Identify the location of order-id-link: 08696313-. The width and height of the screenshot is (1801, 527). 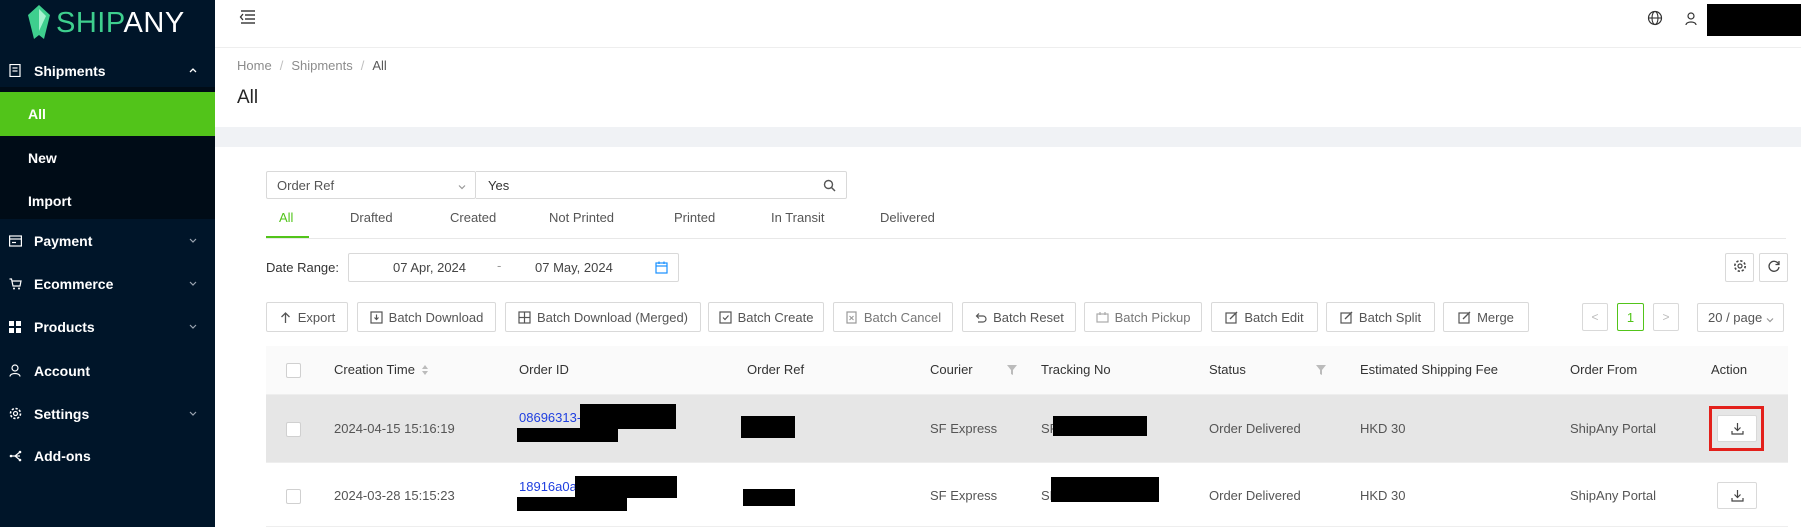
(550, 417).